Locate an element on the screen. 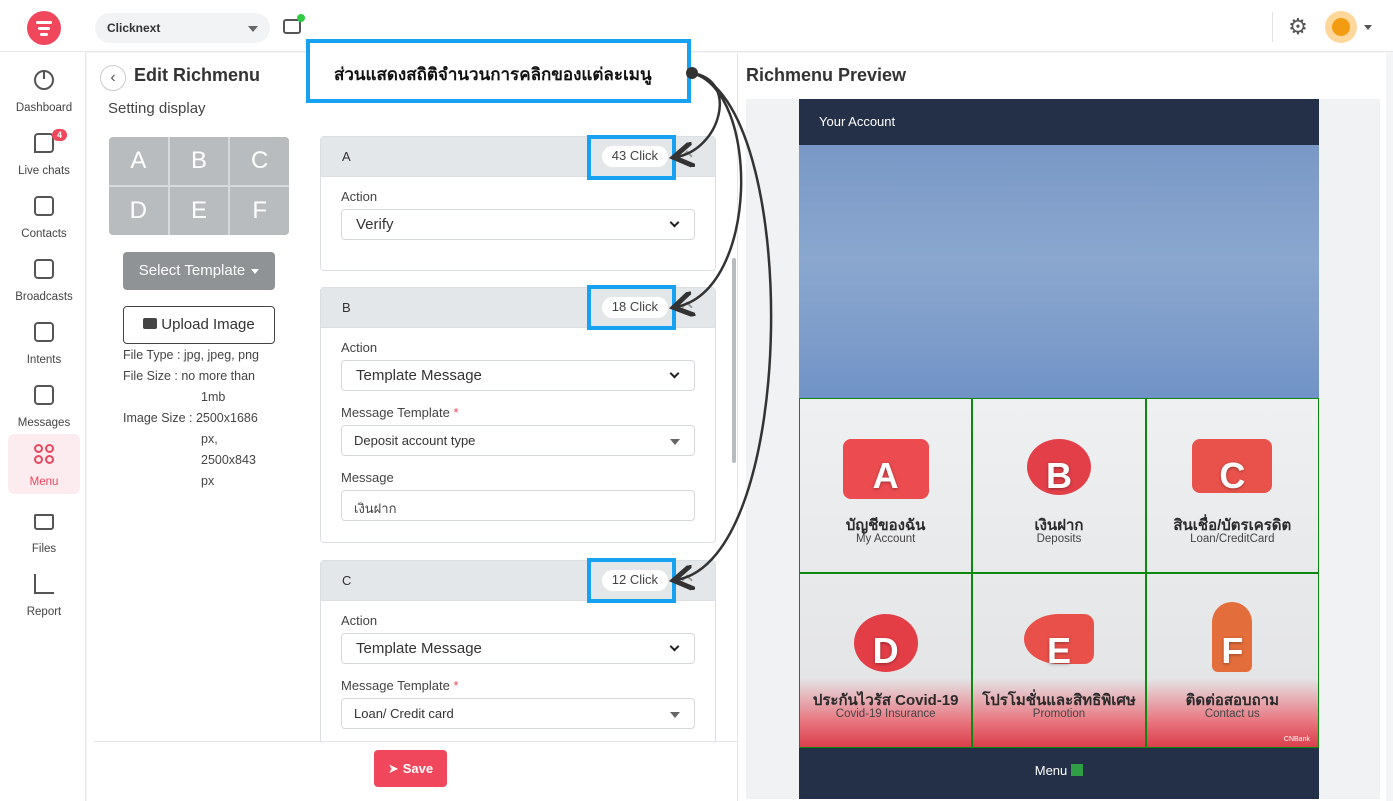 The image size is (1393, 801). cell-letter: B is located at coordinates (1058, 475).